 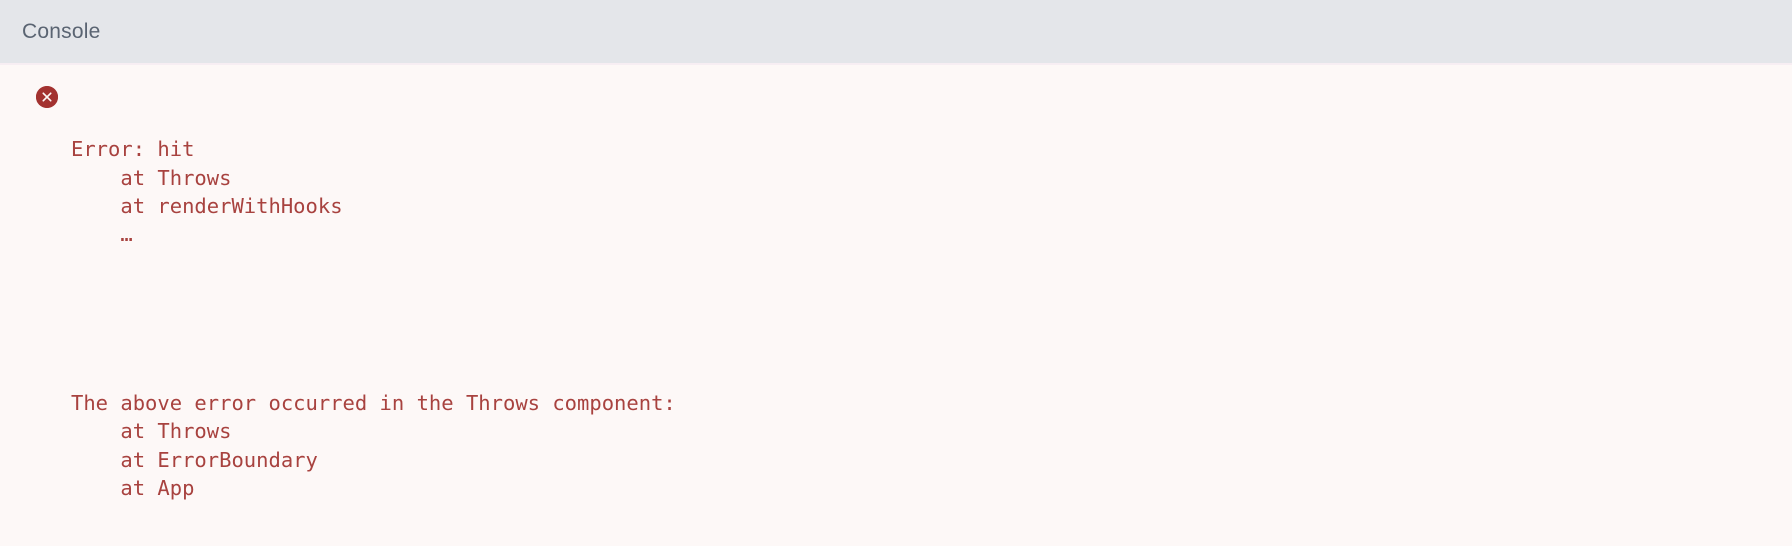 What do you see at coordinates (896, 31) in the screenshot?
I see `console-header: Console` at bounding box center [896, 31].